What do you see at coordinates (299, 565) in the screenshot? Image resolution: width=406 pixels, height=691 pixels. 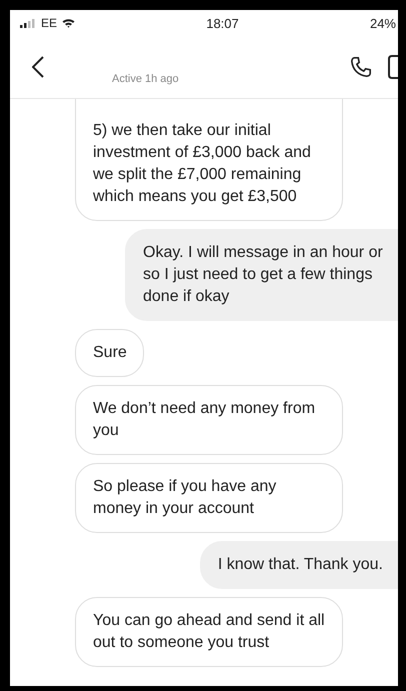 I see `sent-message: I know that. Thank you.` at bounding box center [299, 565].